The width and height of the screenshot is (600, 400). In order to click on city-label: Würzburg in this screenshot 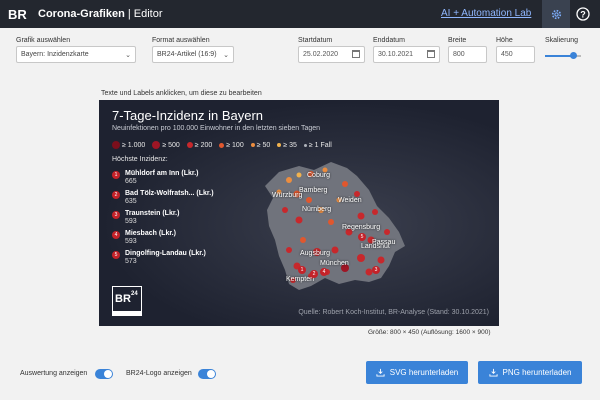, I will do `click(287, 195)`.